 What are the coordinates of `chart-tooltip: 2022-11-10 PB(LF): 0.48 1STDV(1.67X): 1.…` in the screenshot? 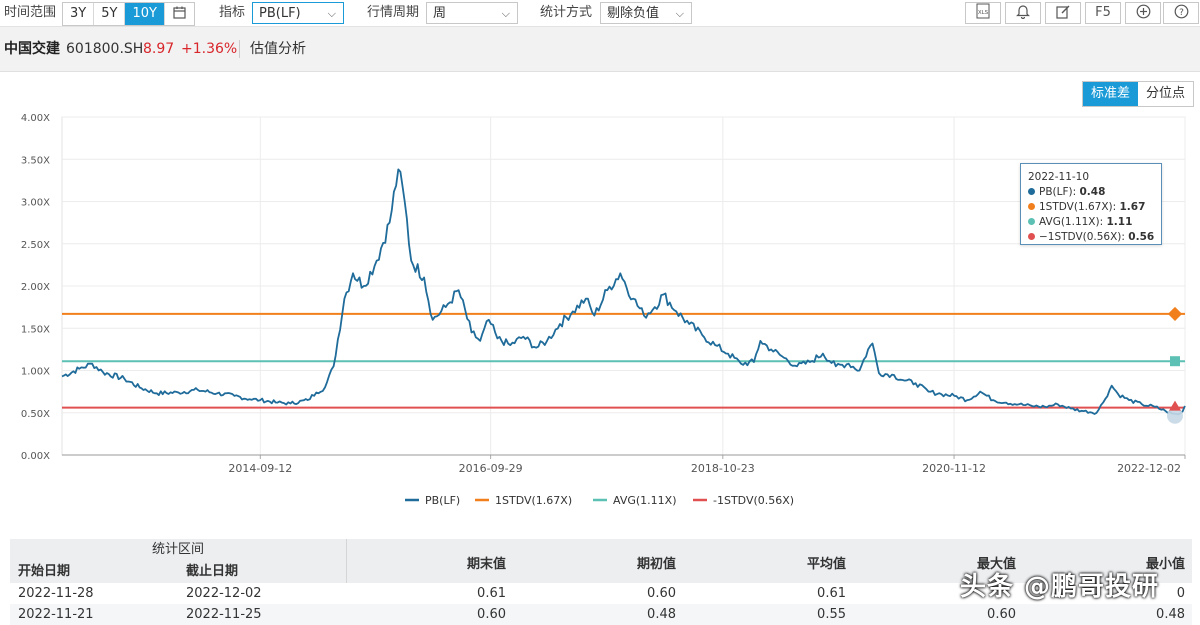 It's located at (1091, 204).